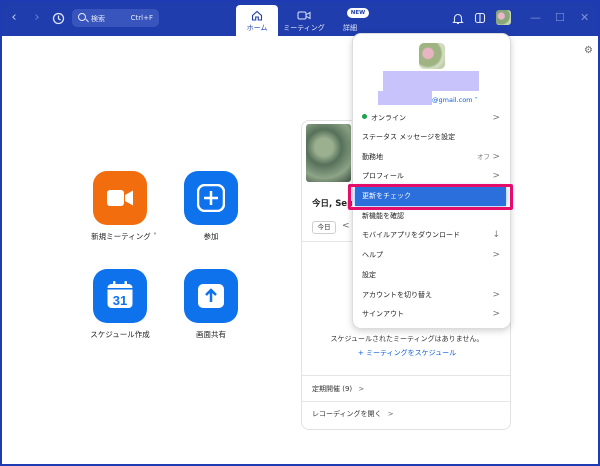  What do you see at coordinates (347, 414) in the screenshot?
I see `open-recordings-label: レコーディングを開く` at bounding box center [347, 414].